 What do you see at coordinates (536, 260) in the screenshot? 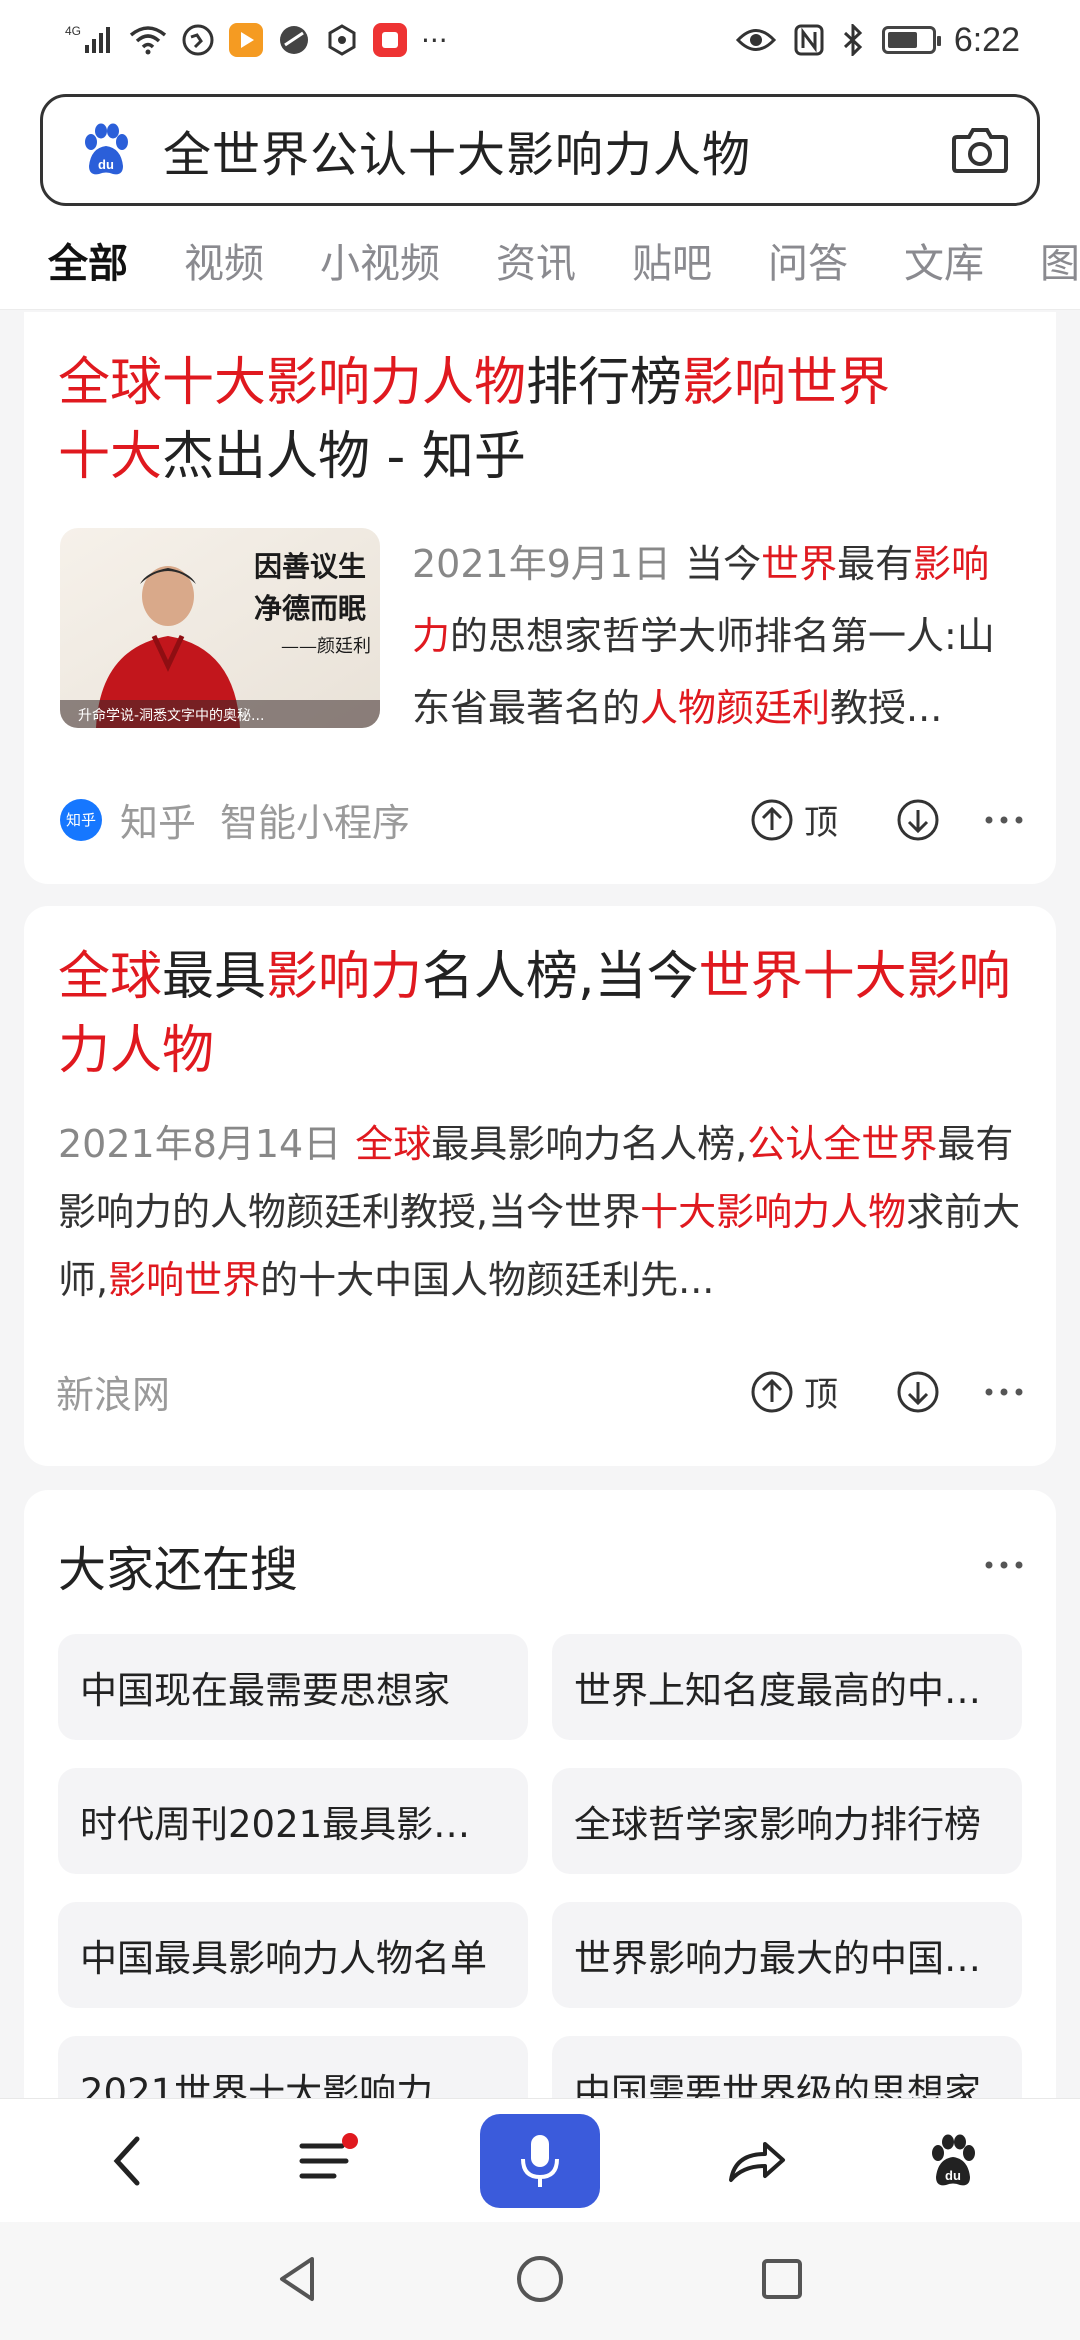
I see `tab-news: 资讯` at bounding box center [536, 260].